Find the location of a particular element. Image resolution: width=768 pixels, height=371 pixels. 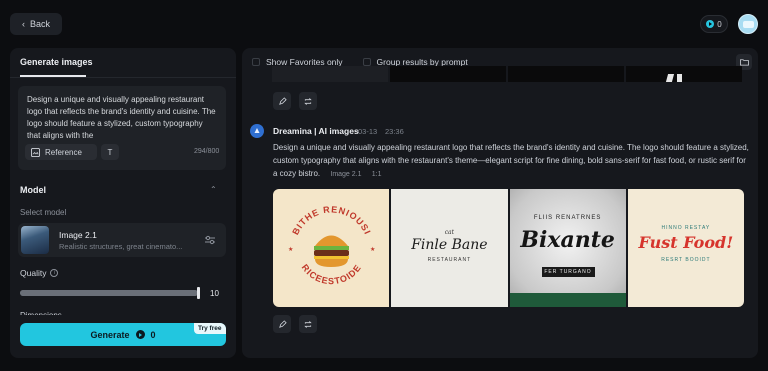

quality-label: Quality i is located at coordinates (39, 273).